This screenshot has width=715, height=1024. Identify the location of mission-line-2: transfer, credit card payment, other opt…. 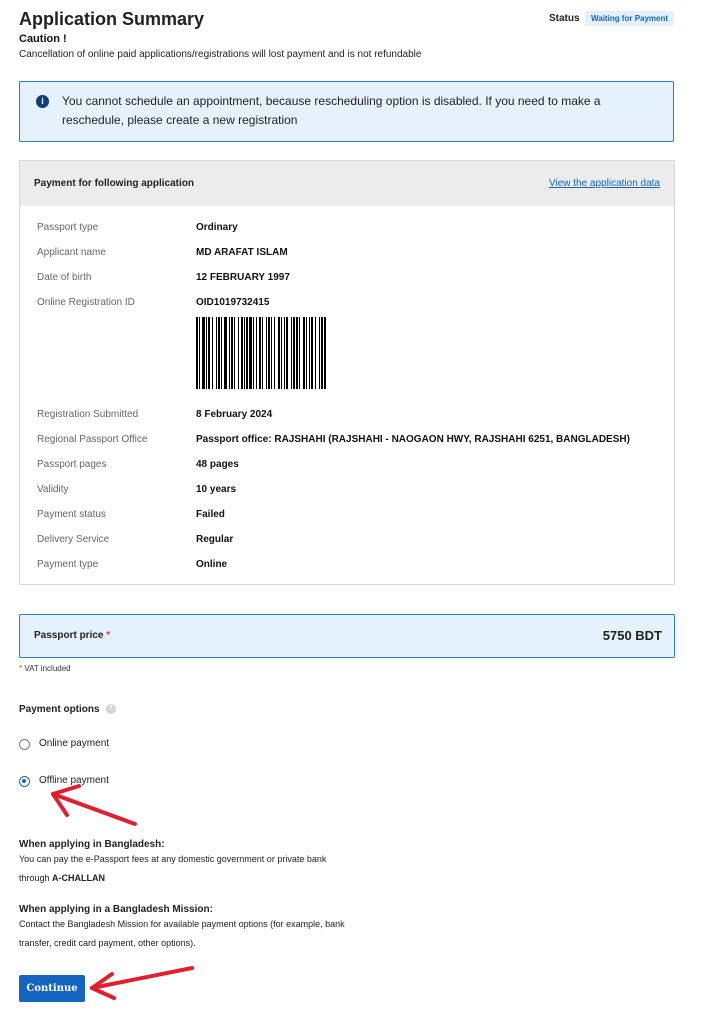
(107, 943).